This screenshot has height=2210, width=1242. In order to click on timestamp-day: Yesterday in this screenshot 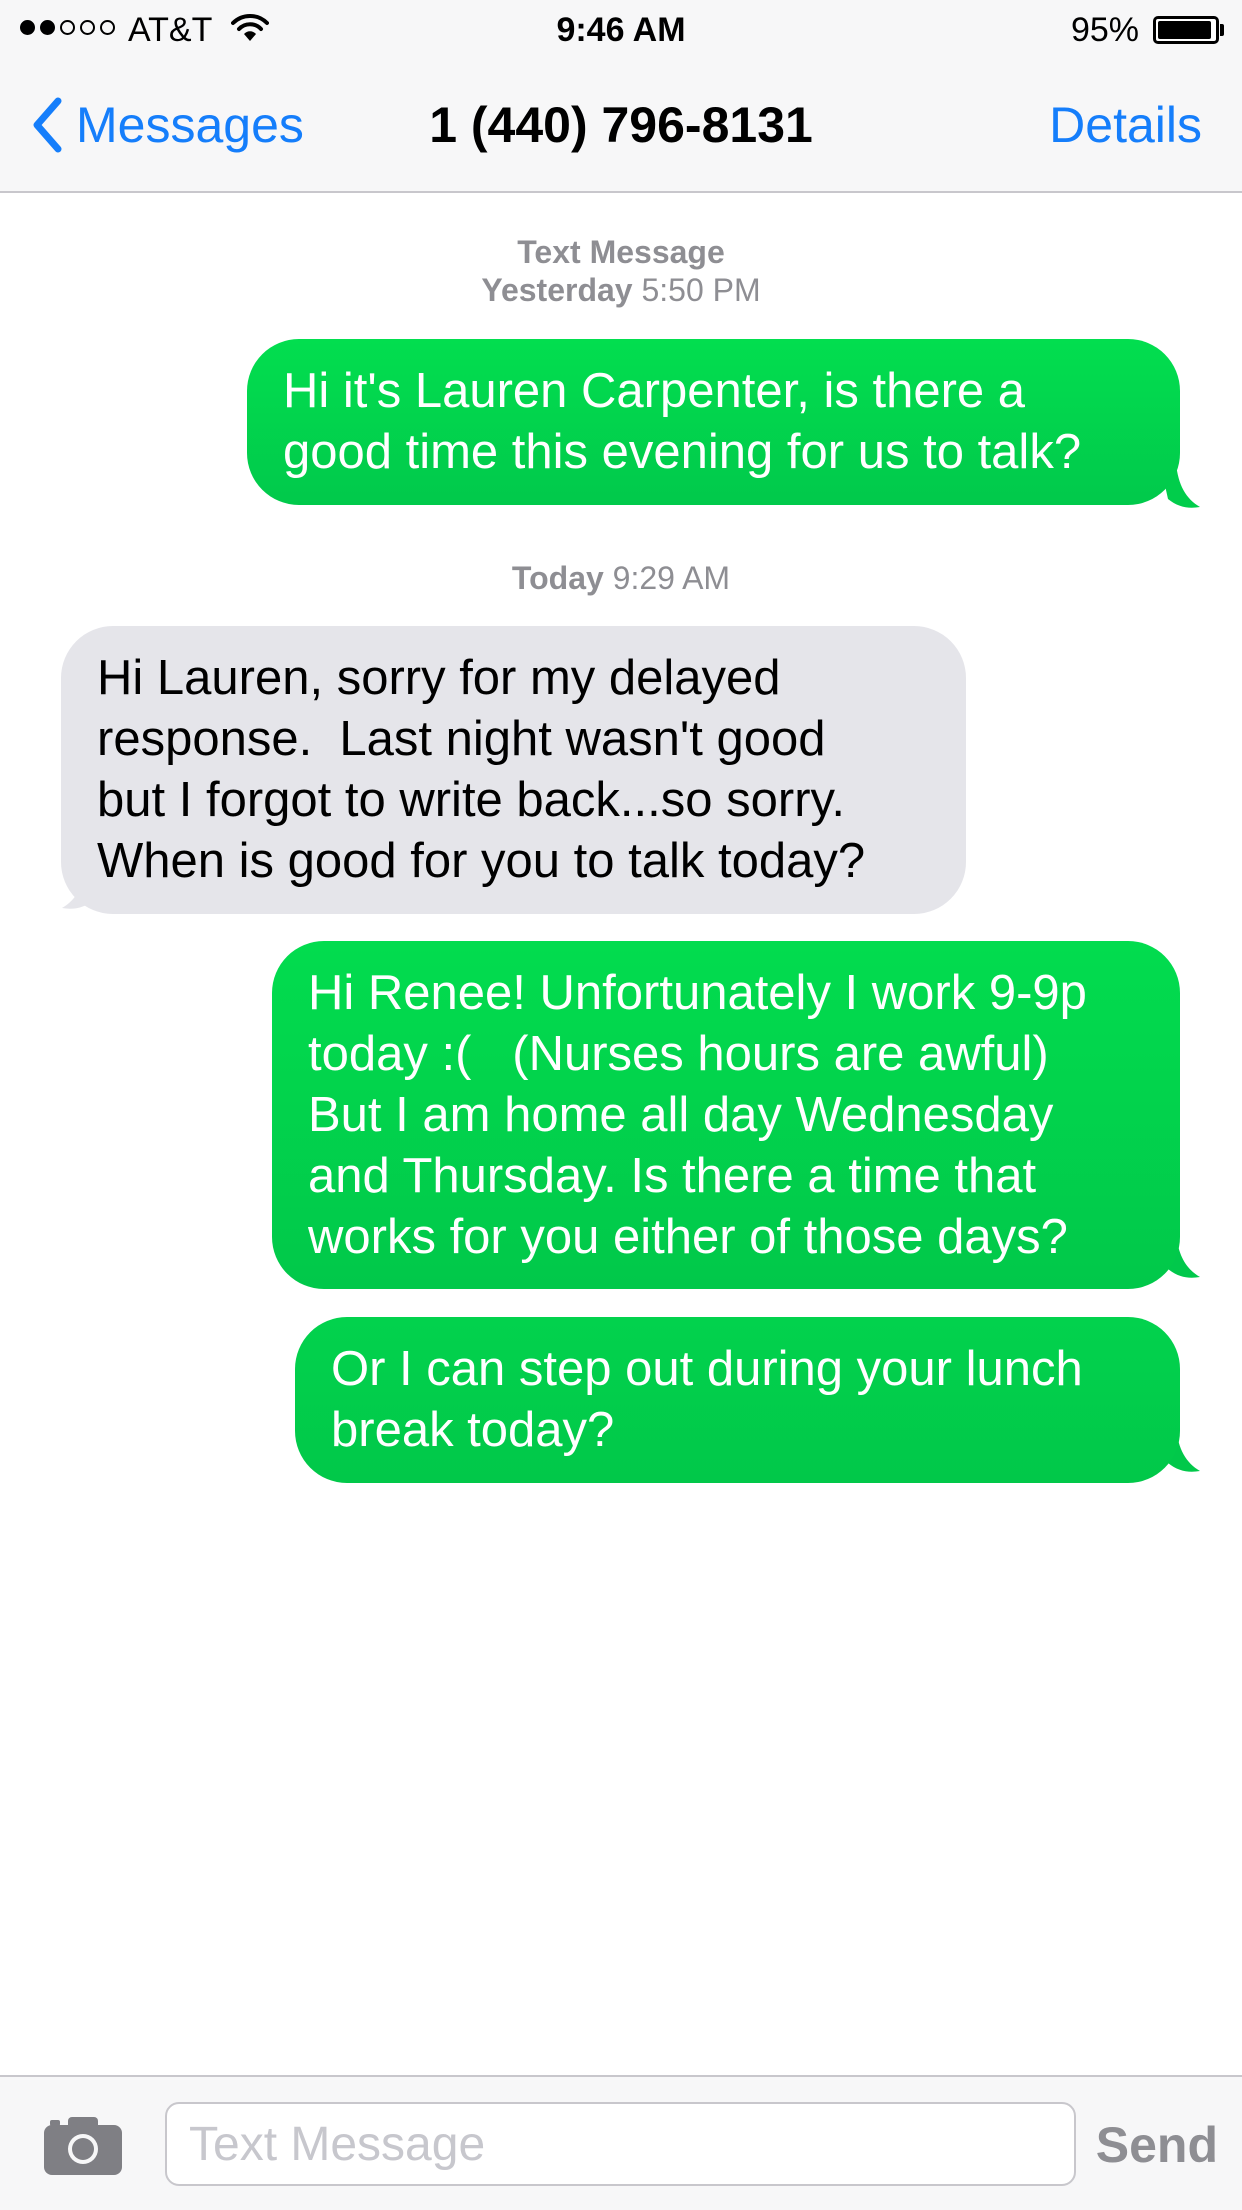, I will do `click(557, 290)`.